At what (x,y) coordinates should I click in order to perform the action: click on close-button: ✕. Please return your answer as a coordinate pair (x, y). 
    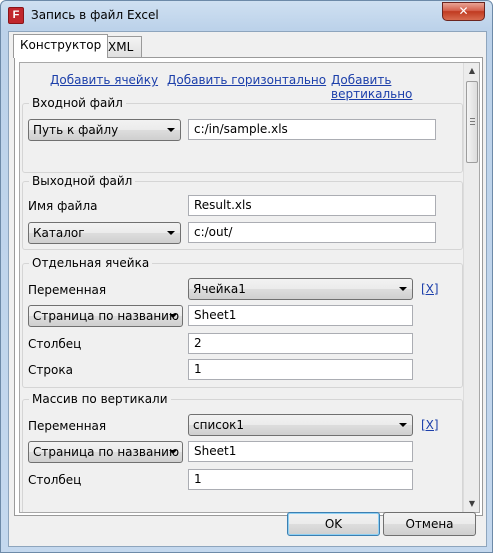
    Looking at the image, I should click on (463, 11).